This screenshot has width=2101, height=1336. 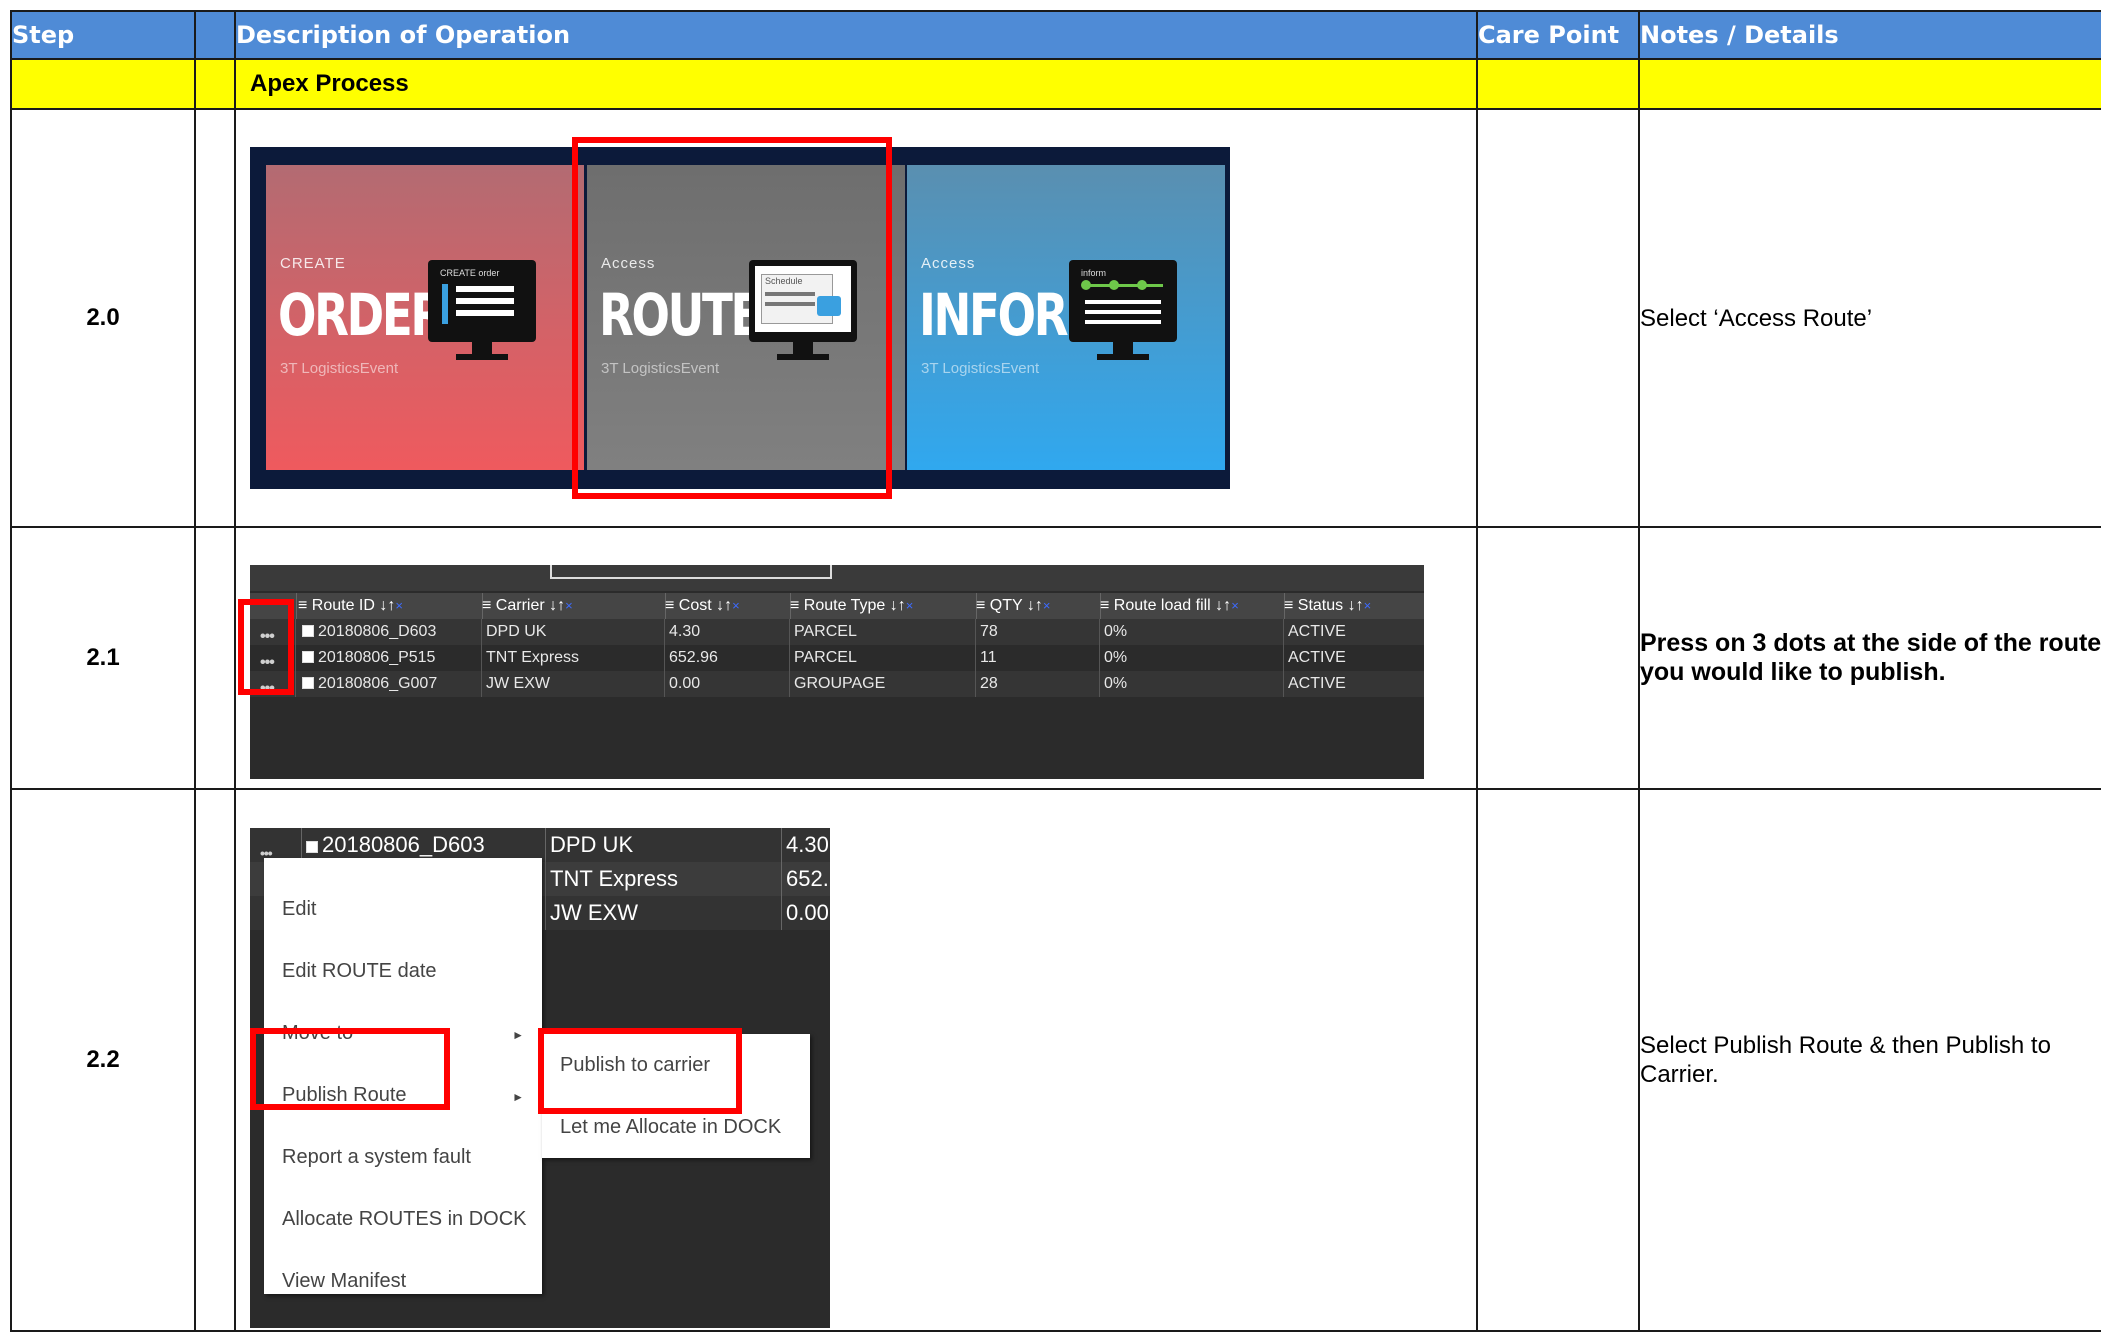 I want to click on menu-item-edit-route-date: Edit ROUTE date, so click(x=359, y=971).